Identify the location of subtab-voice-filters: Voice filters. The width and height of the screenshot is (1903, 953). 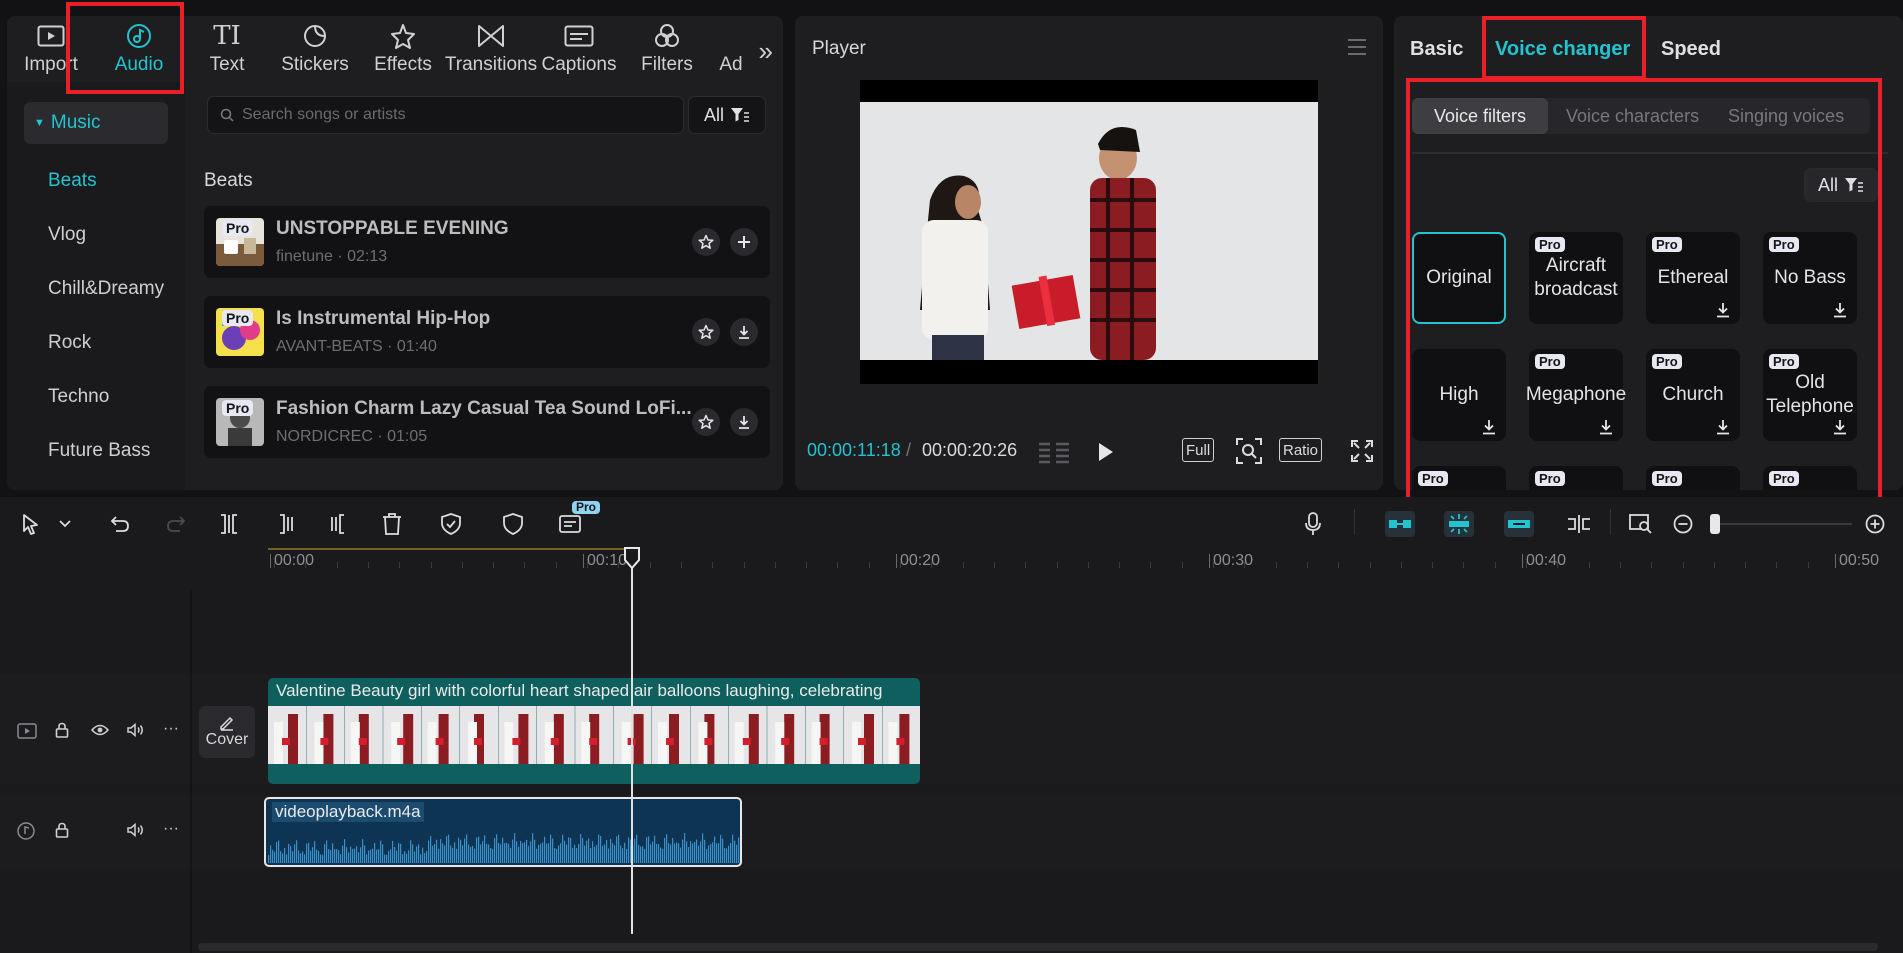
(1480, 116).